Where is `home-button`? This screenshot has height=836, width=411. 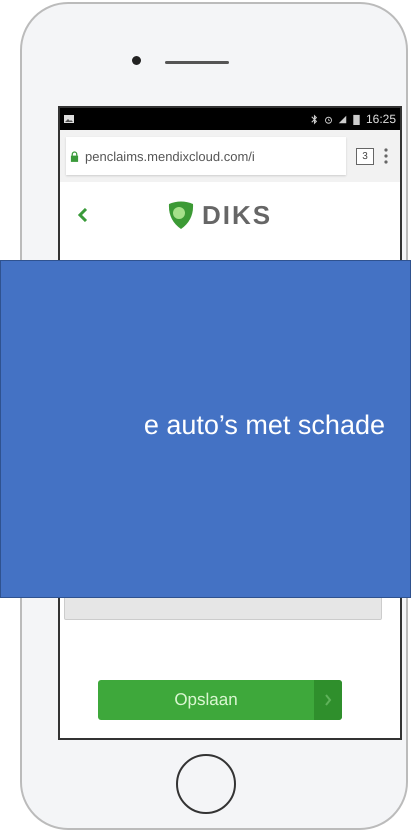
home-button is located at coordinates (206, 784).